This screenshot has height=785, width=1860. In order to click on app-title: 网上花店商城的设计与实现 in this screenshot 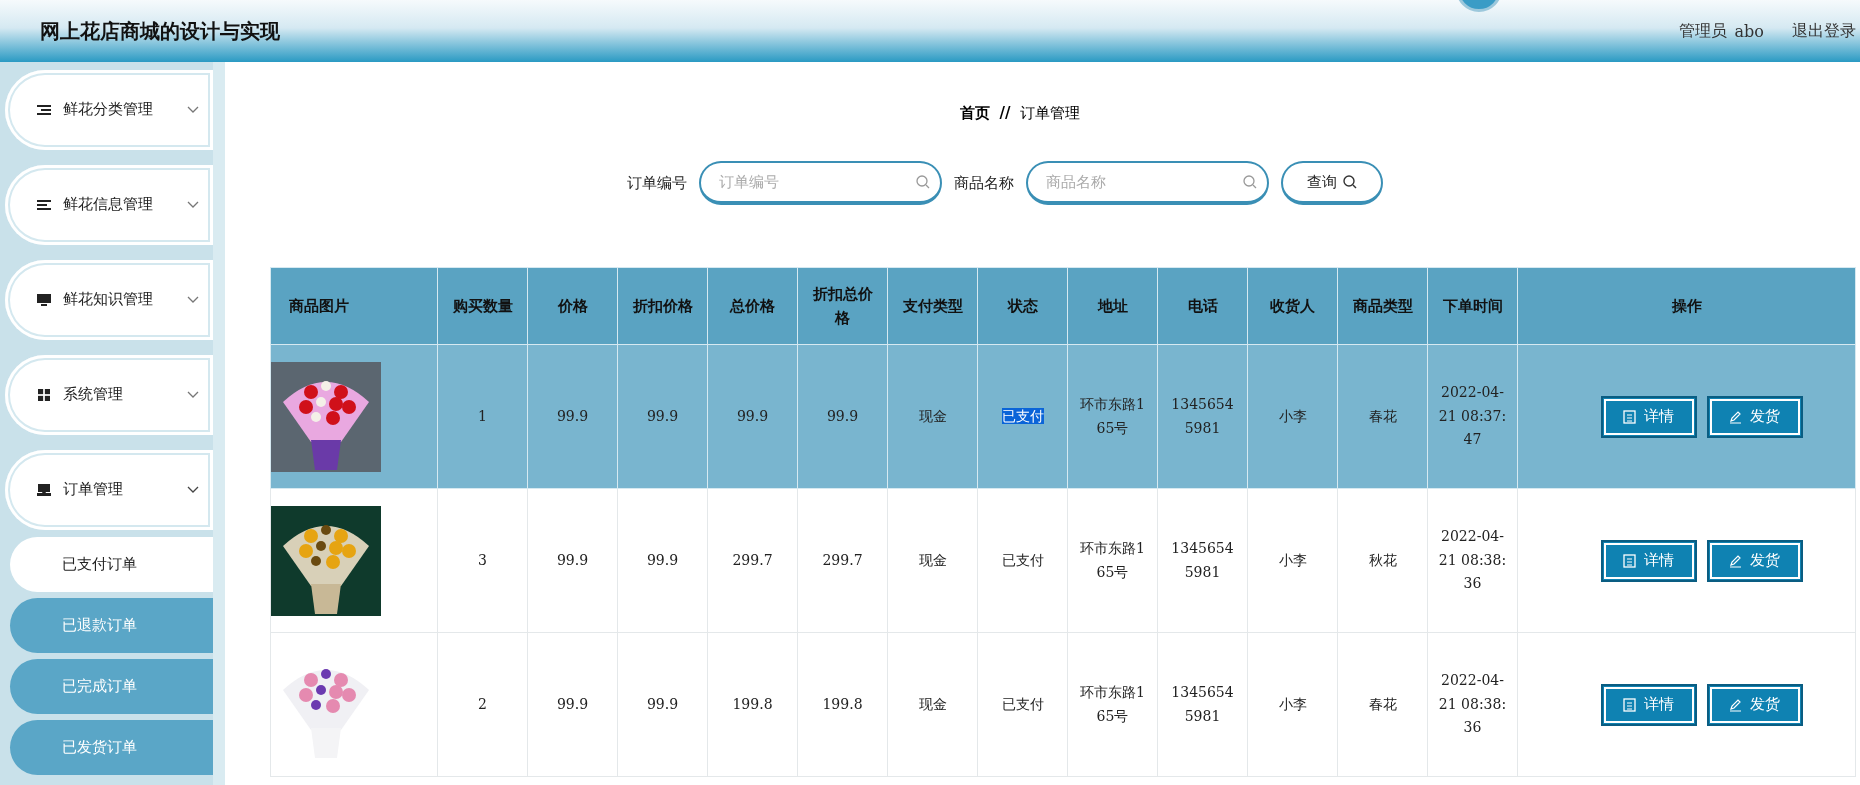, I will do `click(160, 31)`.